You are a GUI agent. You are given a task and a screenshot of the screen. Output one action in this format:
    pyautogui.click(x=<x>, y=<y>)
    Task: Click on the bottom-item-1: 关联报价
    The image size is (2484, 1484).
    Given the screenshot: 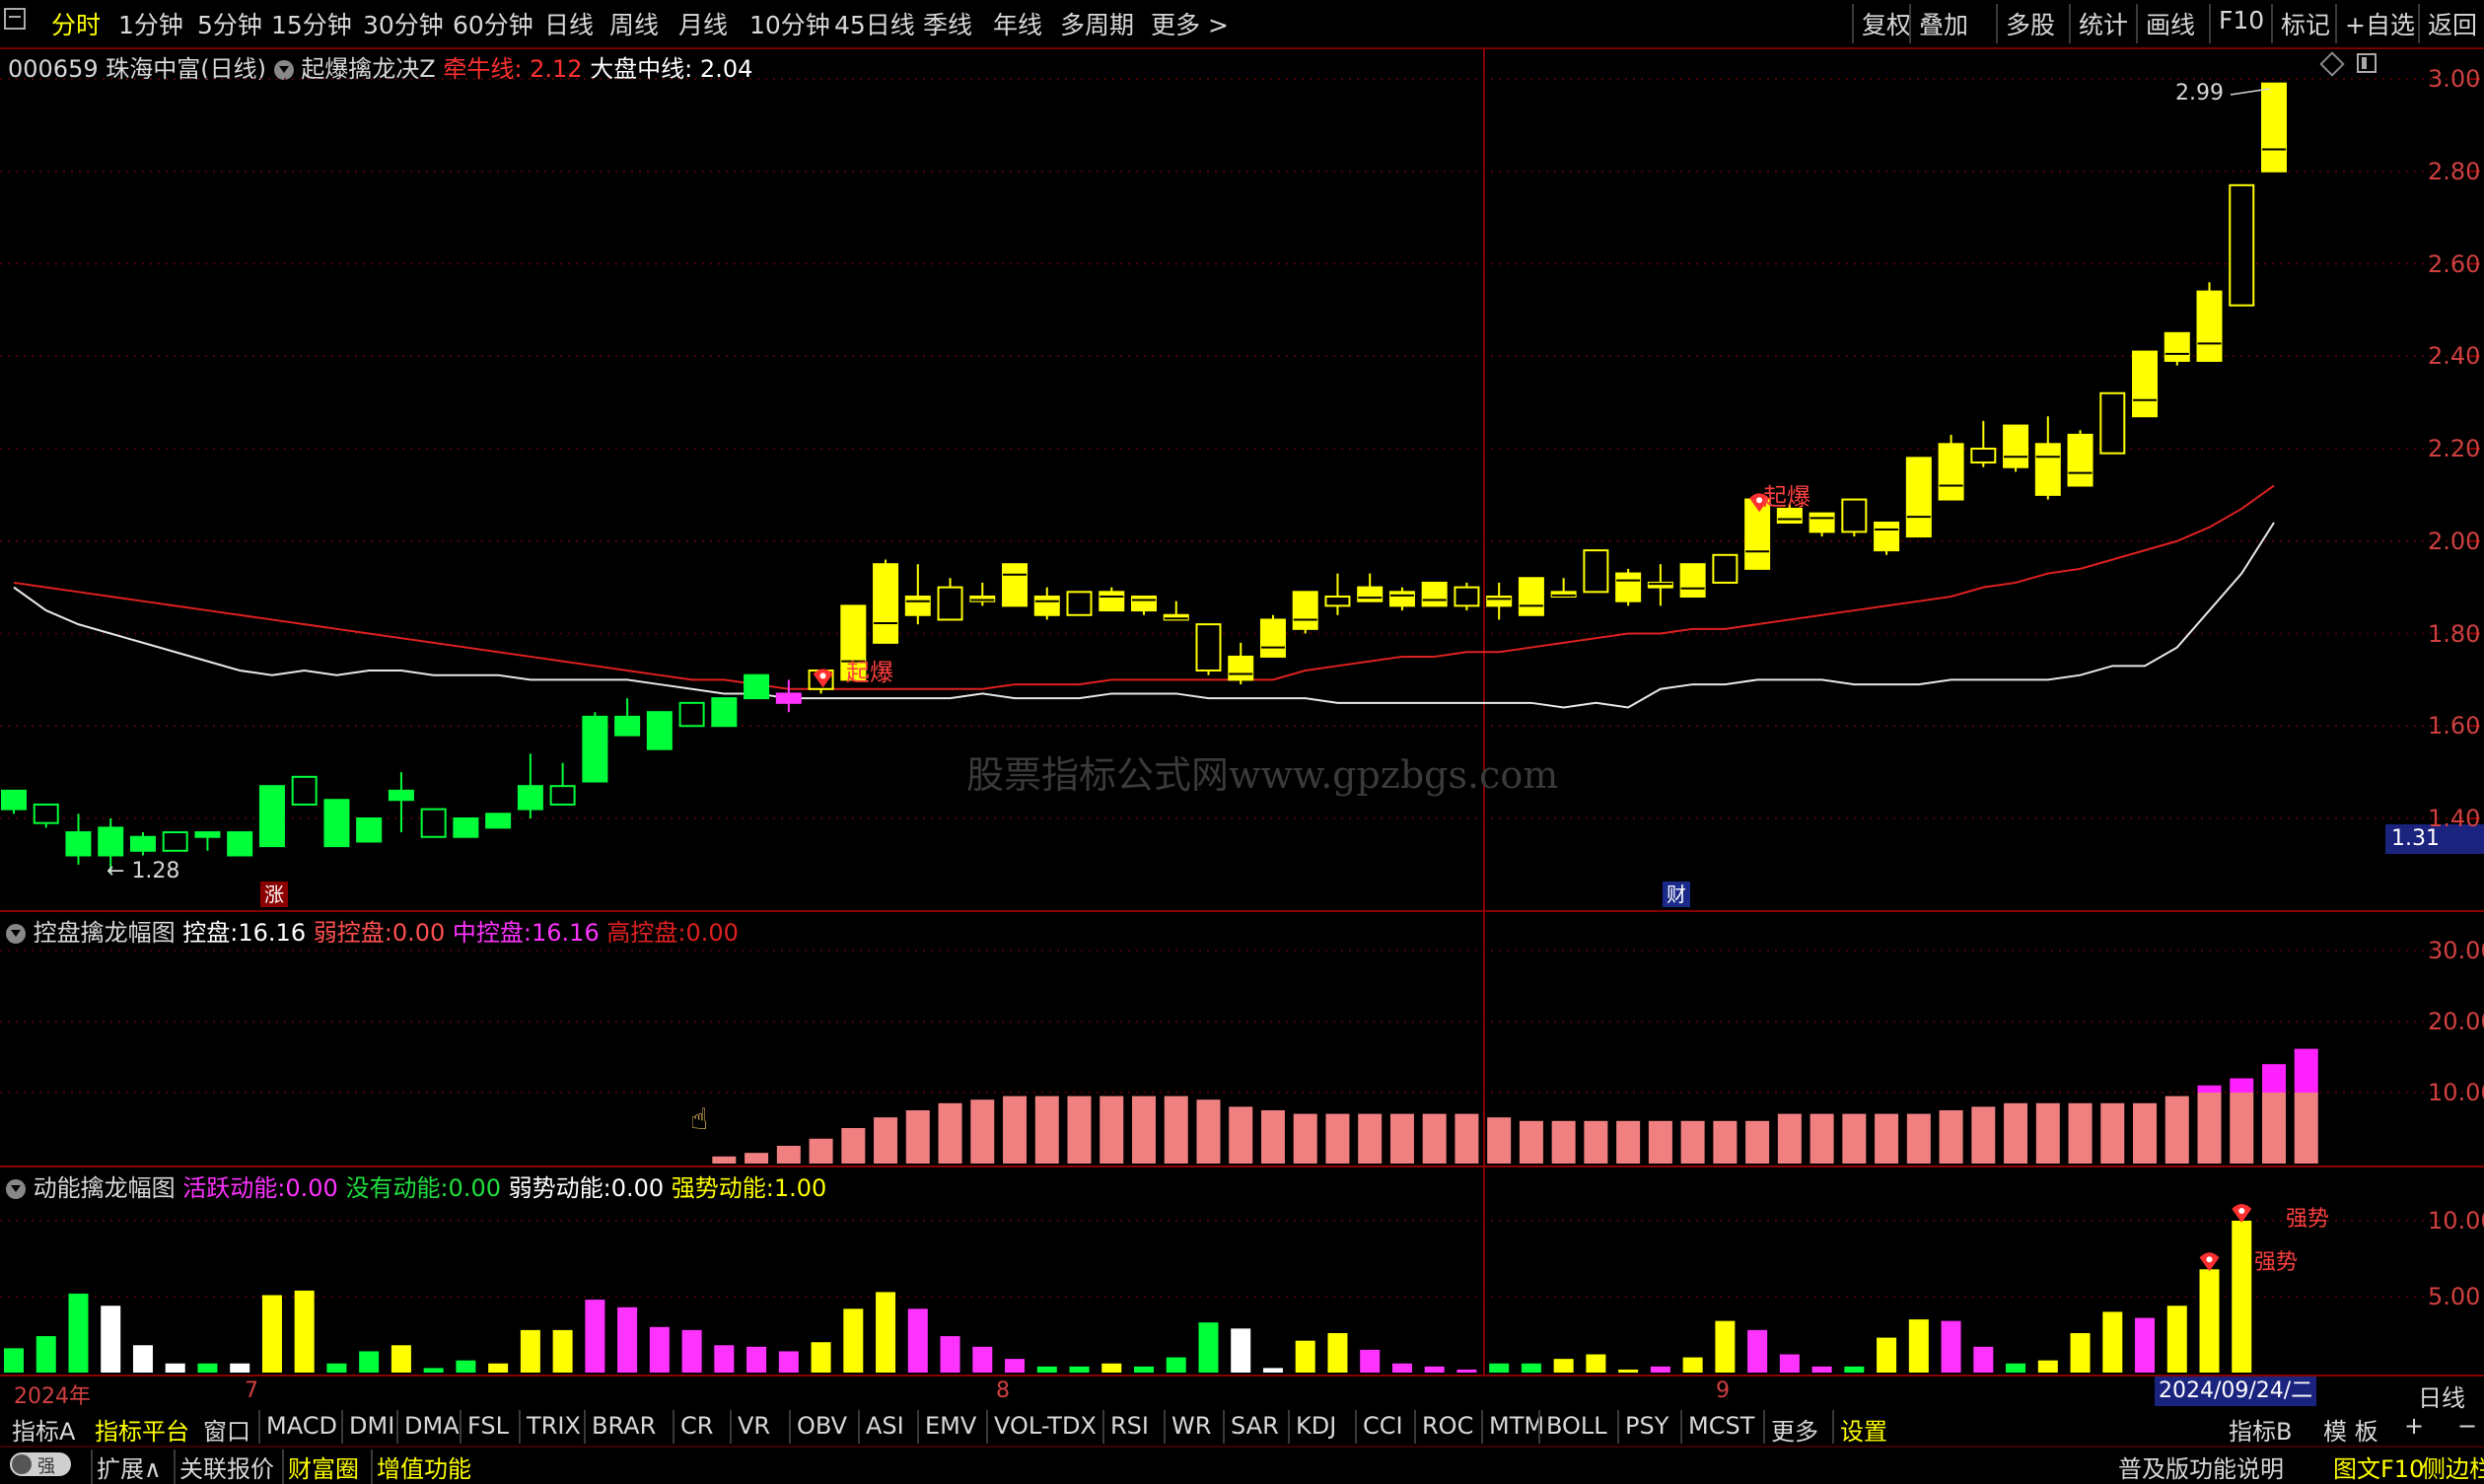 What is the action you would take?
    pyautogui.click(x=224, y=1466)
    